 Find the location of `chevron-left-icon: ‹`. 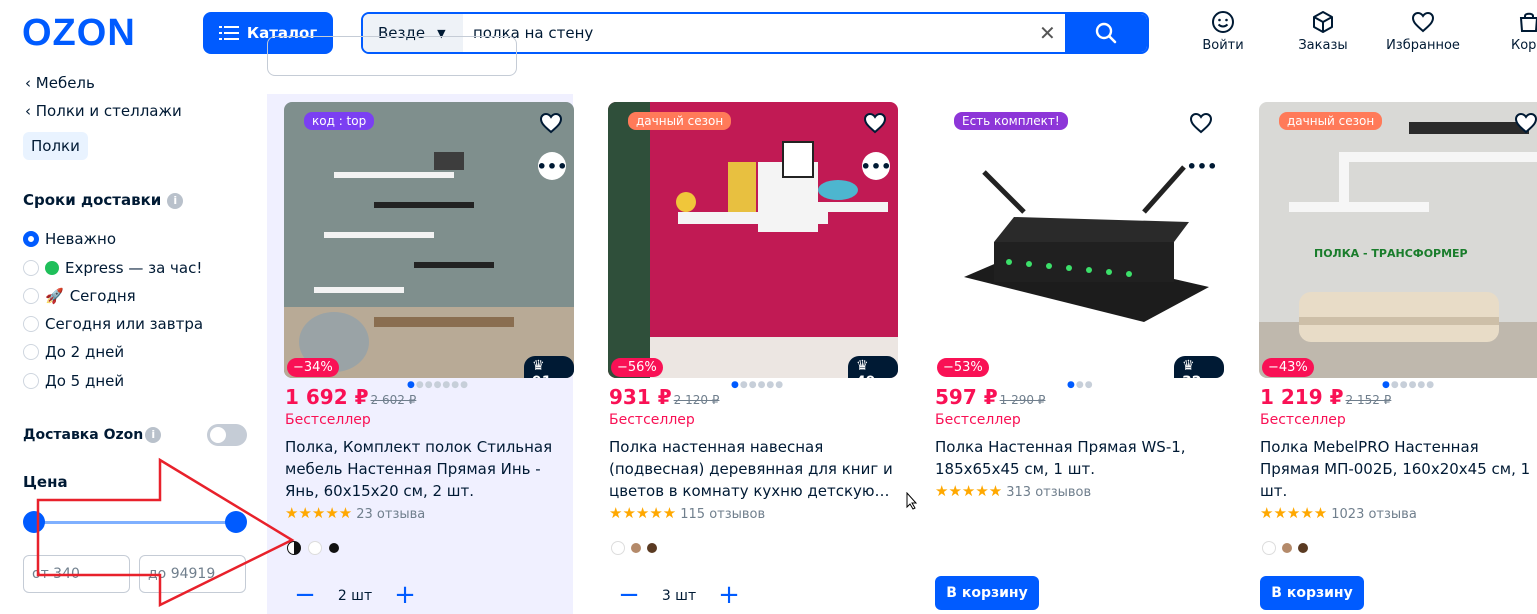

chevron-left-icon: ‹ is located at coordinates (30, 111).